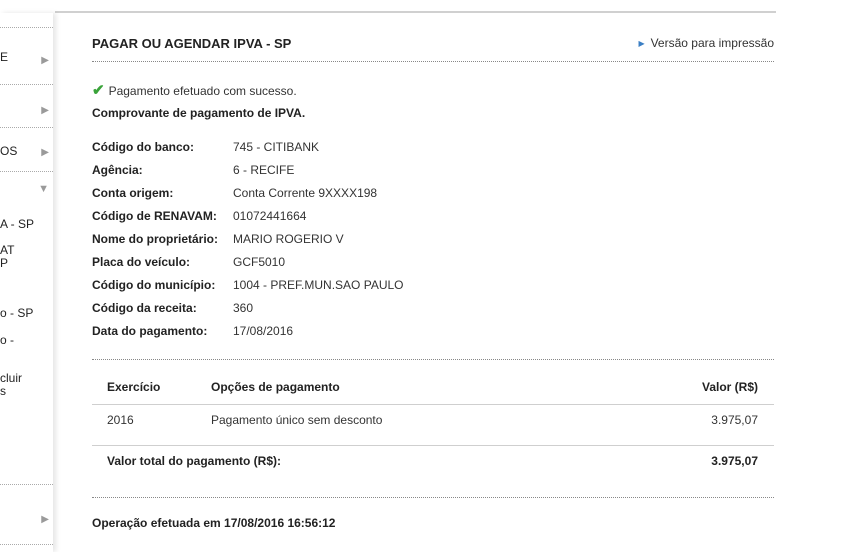 The height and width of the screenshot is (552, 861). Describe the element at coordinates (144, 308) in the screenshot. I see `detail-label: Código da receita:` at that location.